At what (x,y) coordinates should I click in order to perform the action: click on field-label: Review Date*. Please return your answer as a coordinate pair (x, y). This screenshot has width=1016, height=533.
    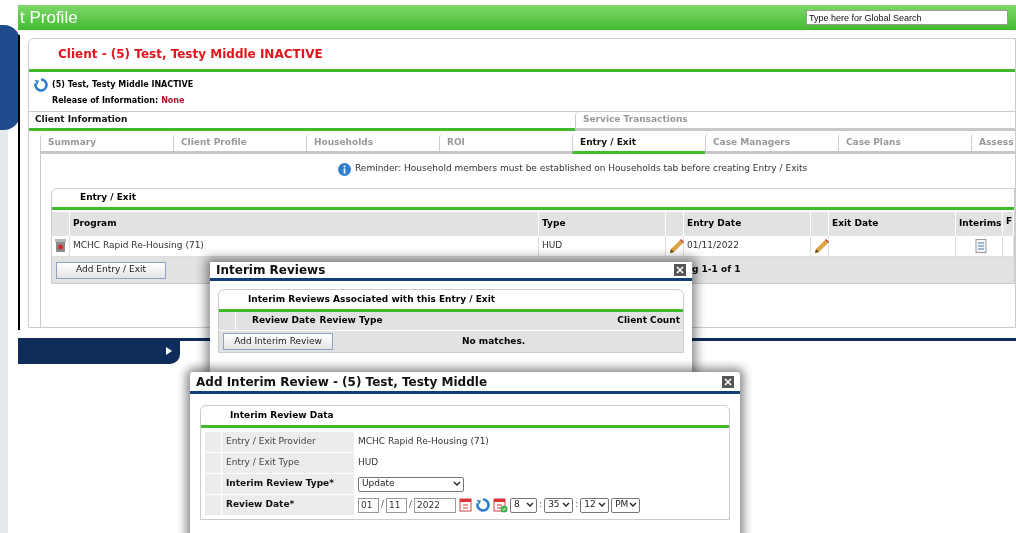
    Looking at the image, I should click on (288, 505).